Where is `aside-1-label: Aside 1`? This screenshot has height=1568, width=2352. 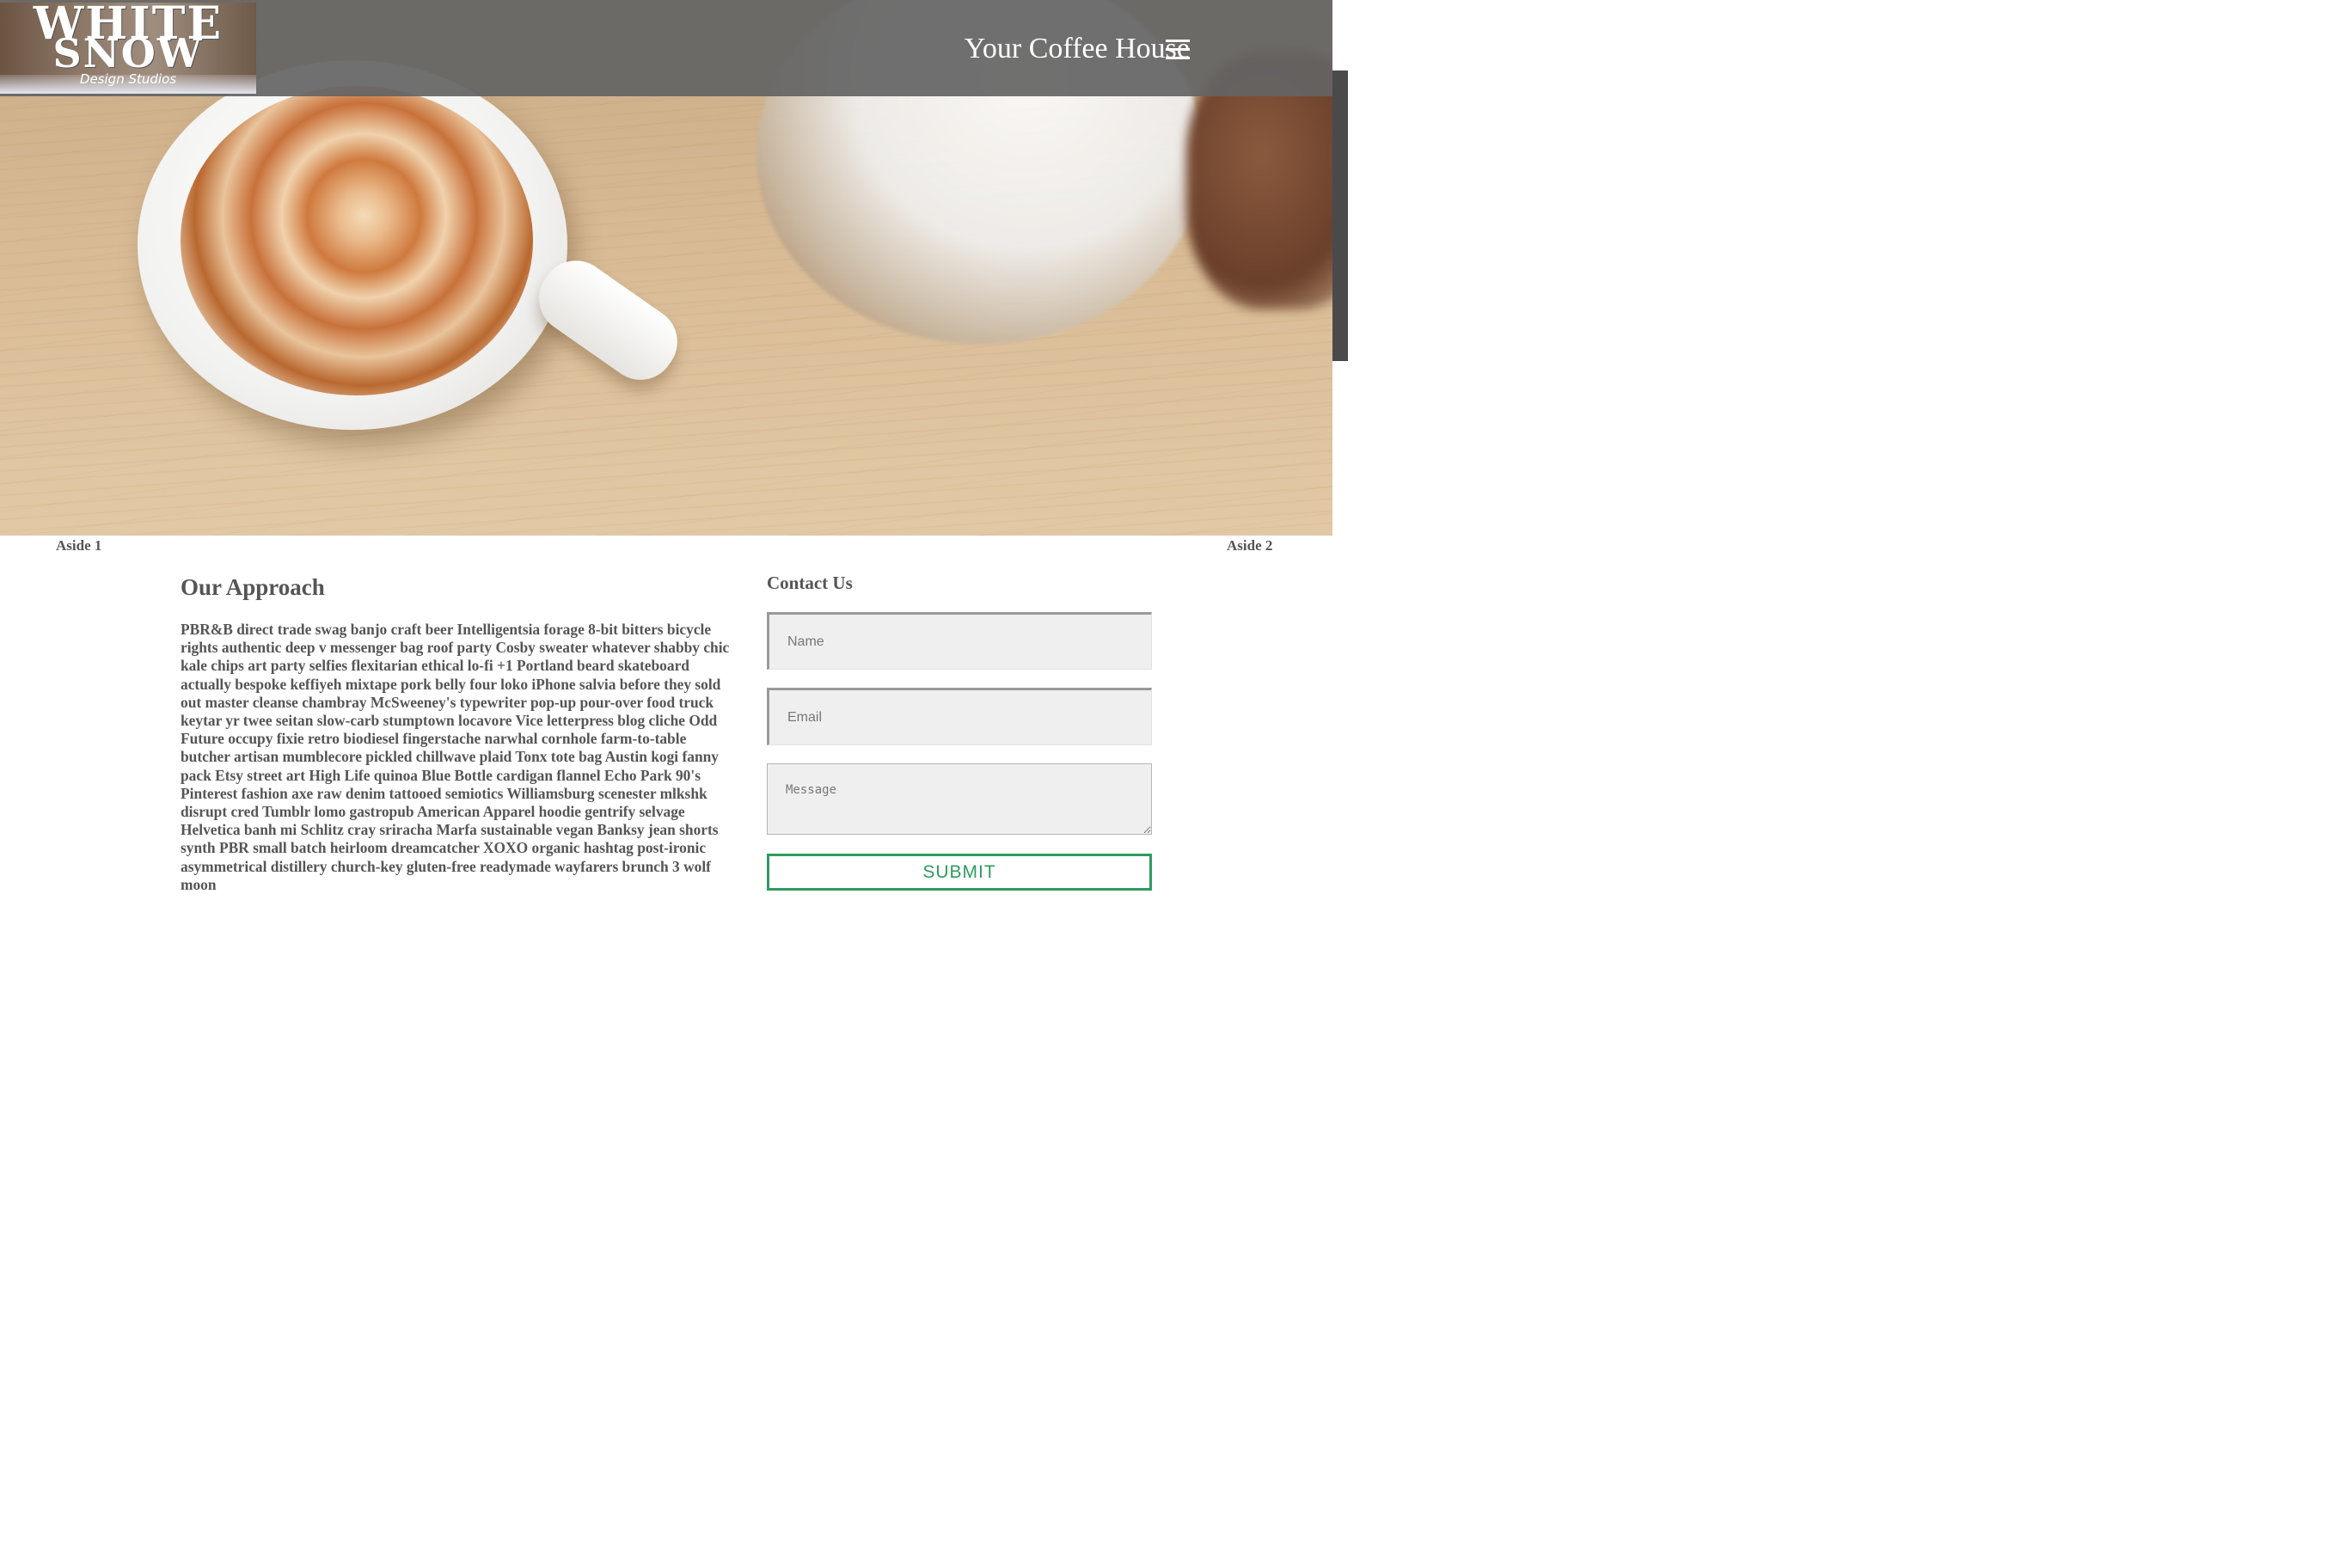
aside-1-label: Aside 1 is located at coordinates (79, 545).